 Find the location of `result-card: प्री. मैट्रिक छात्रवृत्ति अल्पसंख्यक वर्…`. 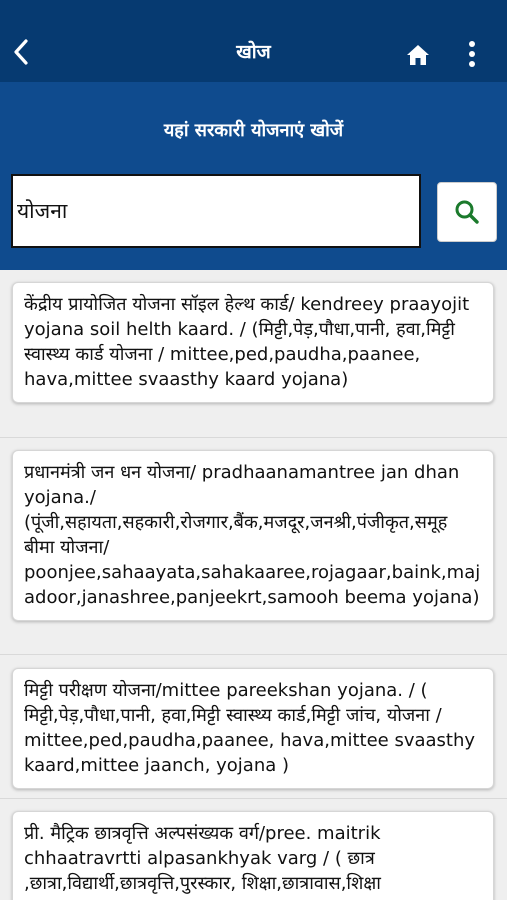

result-card: प्री. मैट्रिक छात्रवृत्ति अल्पसंख्यक वर्… is located at coordinates (253, 855).